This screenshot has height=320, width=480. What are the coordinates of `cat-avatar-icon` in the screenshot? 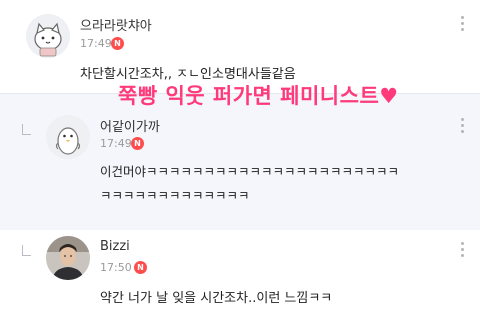 It's located at (48, 36).